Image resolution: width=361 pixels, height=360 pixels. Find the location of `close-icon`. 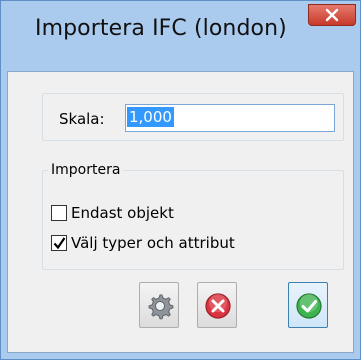

close-icon is located at coordinates (332, 15).